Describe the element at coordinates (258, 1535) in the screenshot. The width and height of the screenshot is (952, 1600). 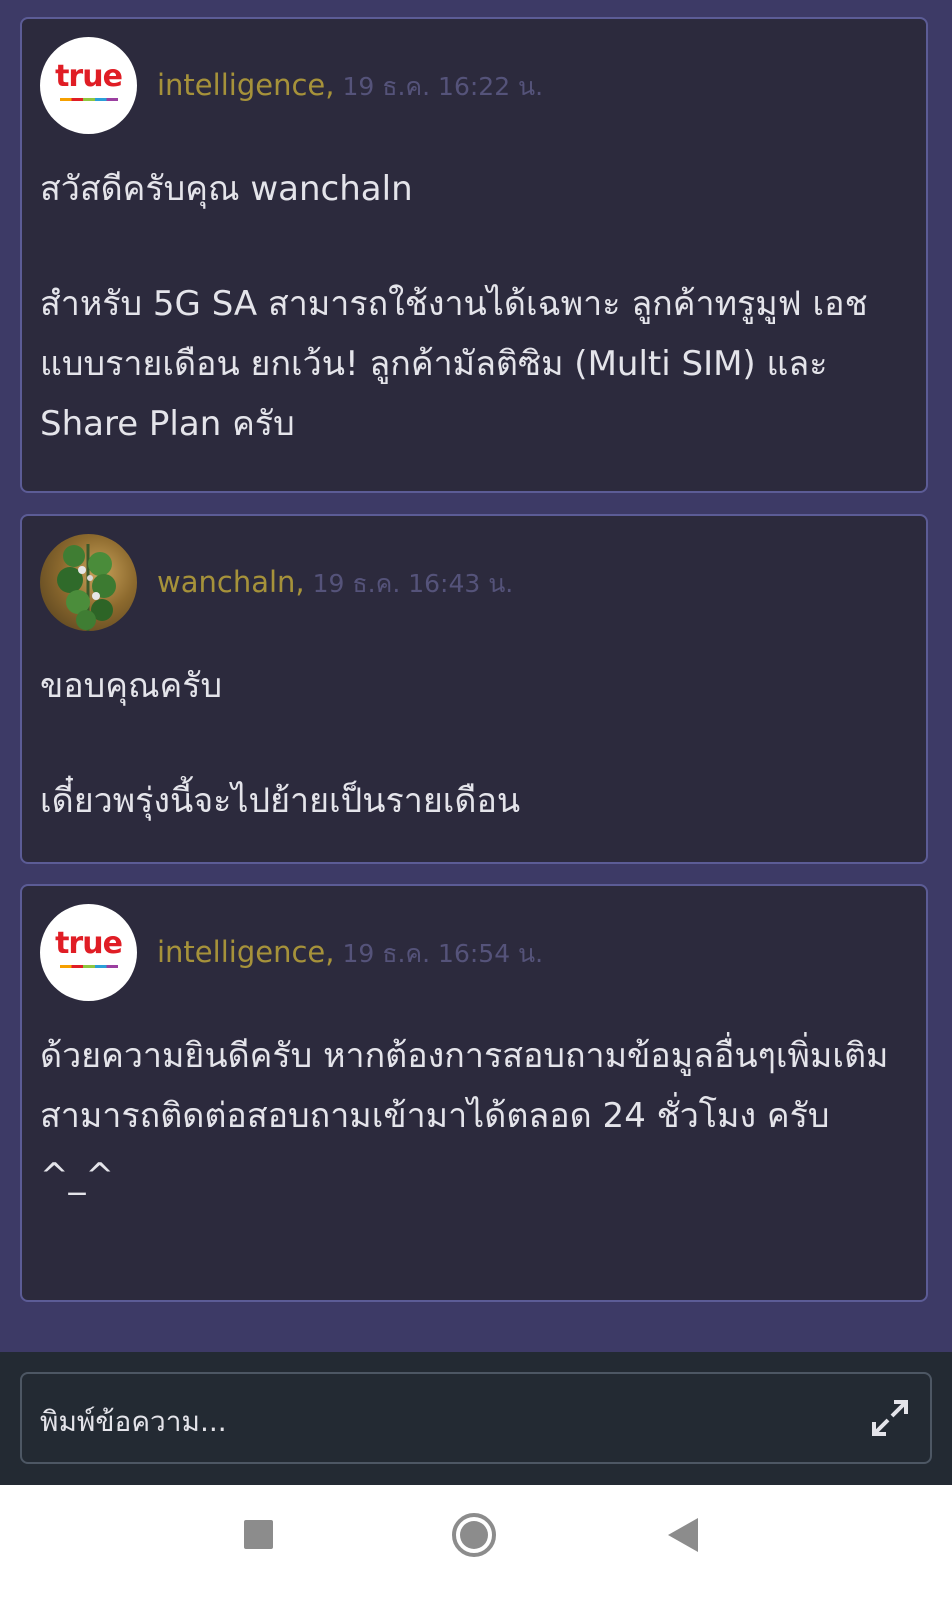
I see `square-icon` at that location.